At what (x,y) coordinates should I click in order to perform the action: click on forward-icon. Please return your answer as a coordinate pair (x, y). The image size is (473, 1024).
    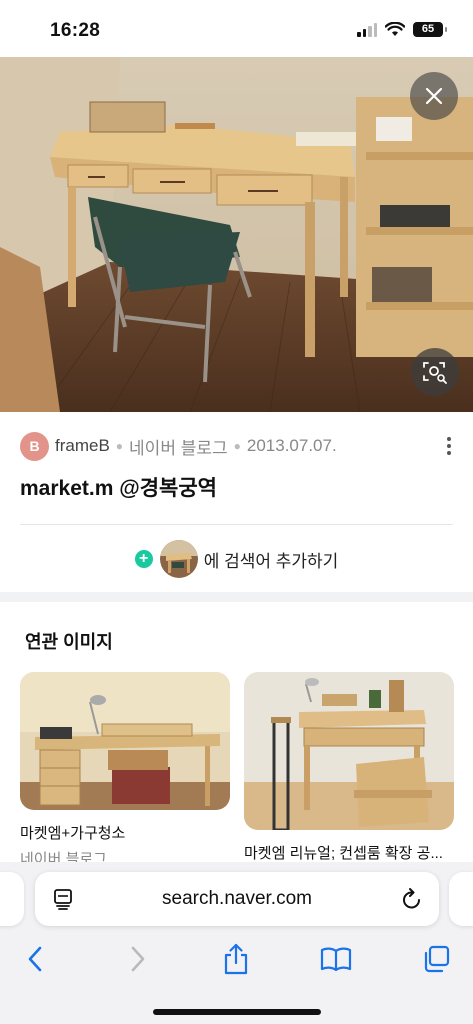
    Looking at the image, I should click on (138, 959).